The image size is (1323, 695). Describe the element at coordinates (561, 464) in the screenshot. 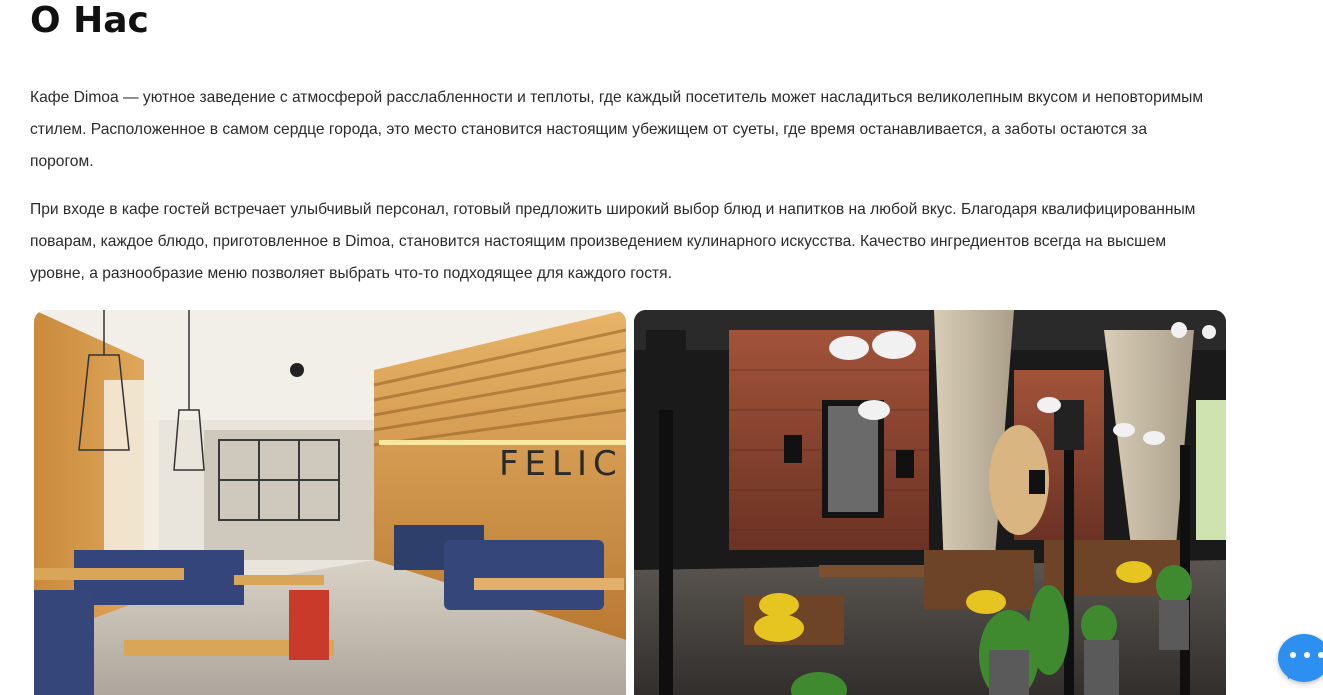

I see `felic-wall-sign: FELIC` at that location.